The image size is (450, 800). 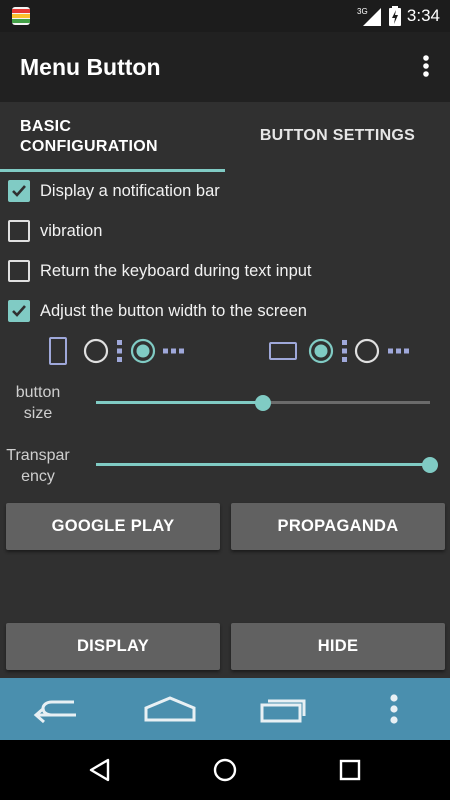 I want to click on slider-label-line1: button, so click(x=38, y=392).